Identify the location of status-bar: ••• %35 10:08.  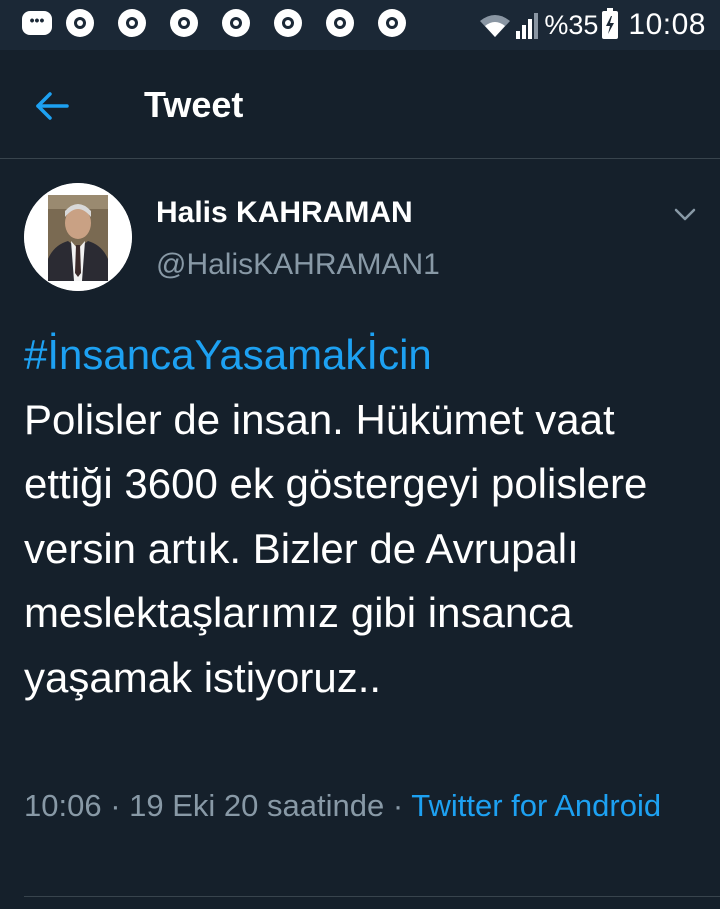
(360, 25).